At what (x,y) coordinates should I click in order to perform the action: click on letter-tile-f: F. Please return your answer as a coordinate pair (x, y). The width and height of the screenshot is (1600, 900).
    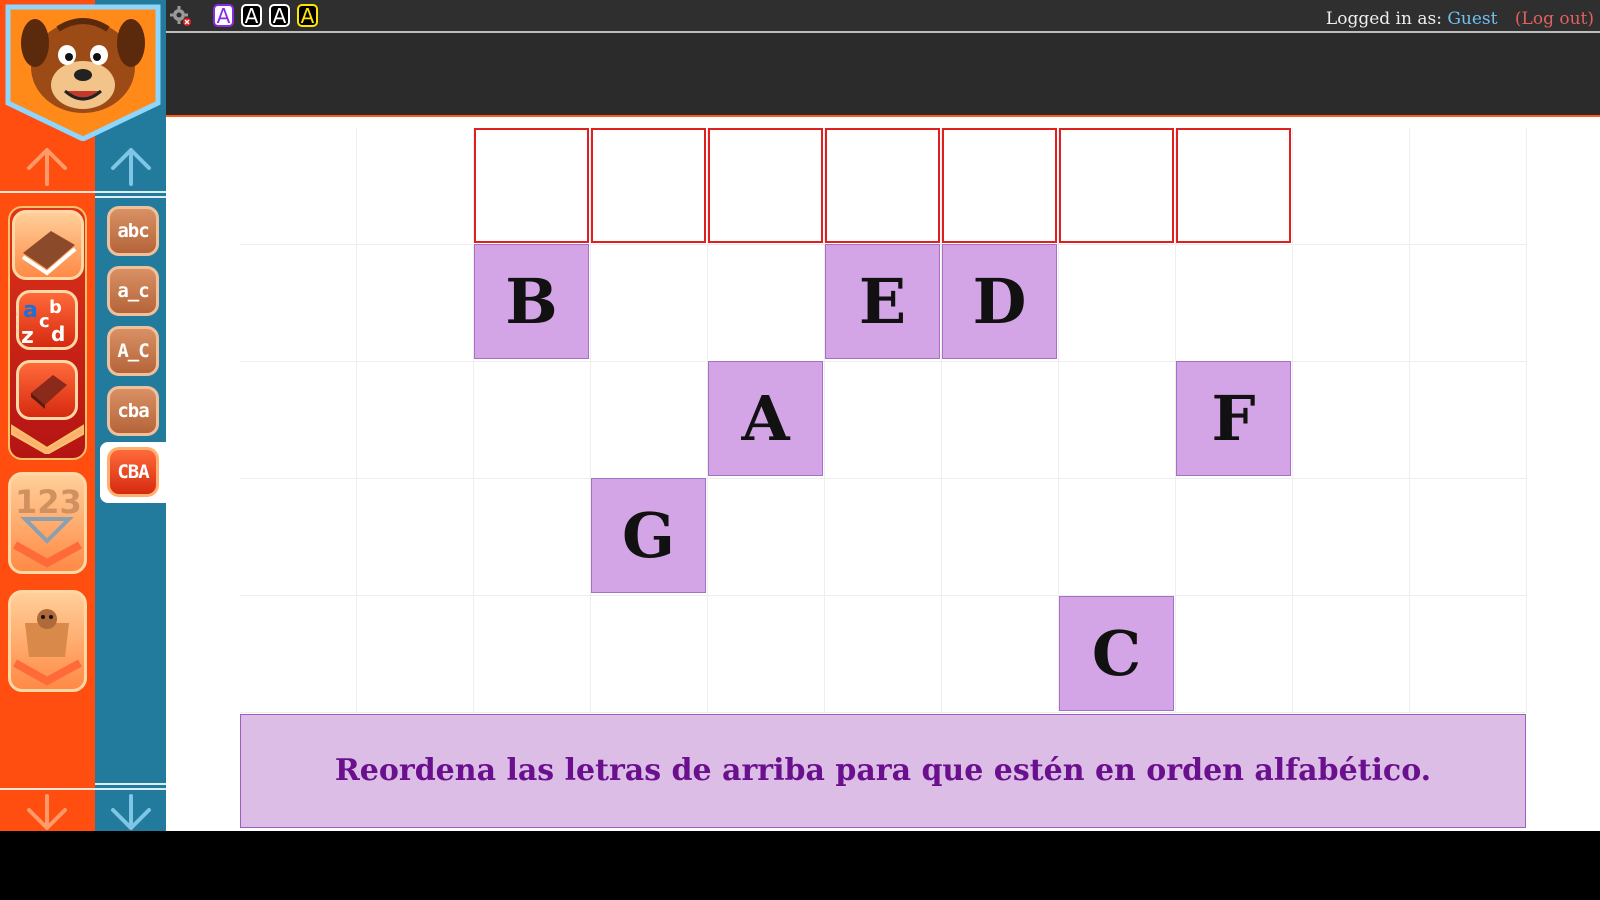
    Looking at the image, I should click on (1233, 418).